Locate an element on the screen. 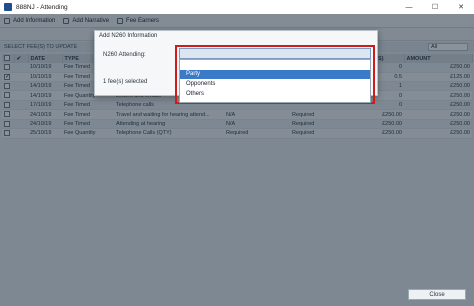 This screenshot has height=306, width=474. window-controls: — ☐ ✕ is located at coordinates (435, 7).